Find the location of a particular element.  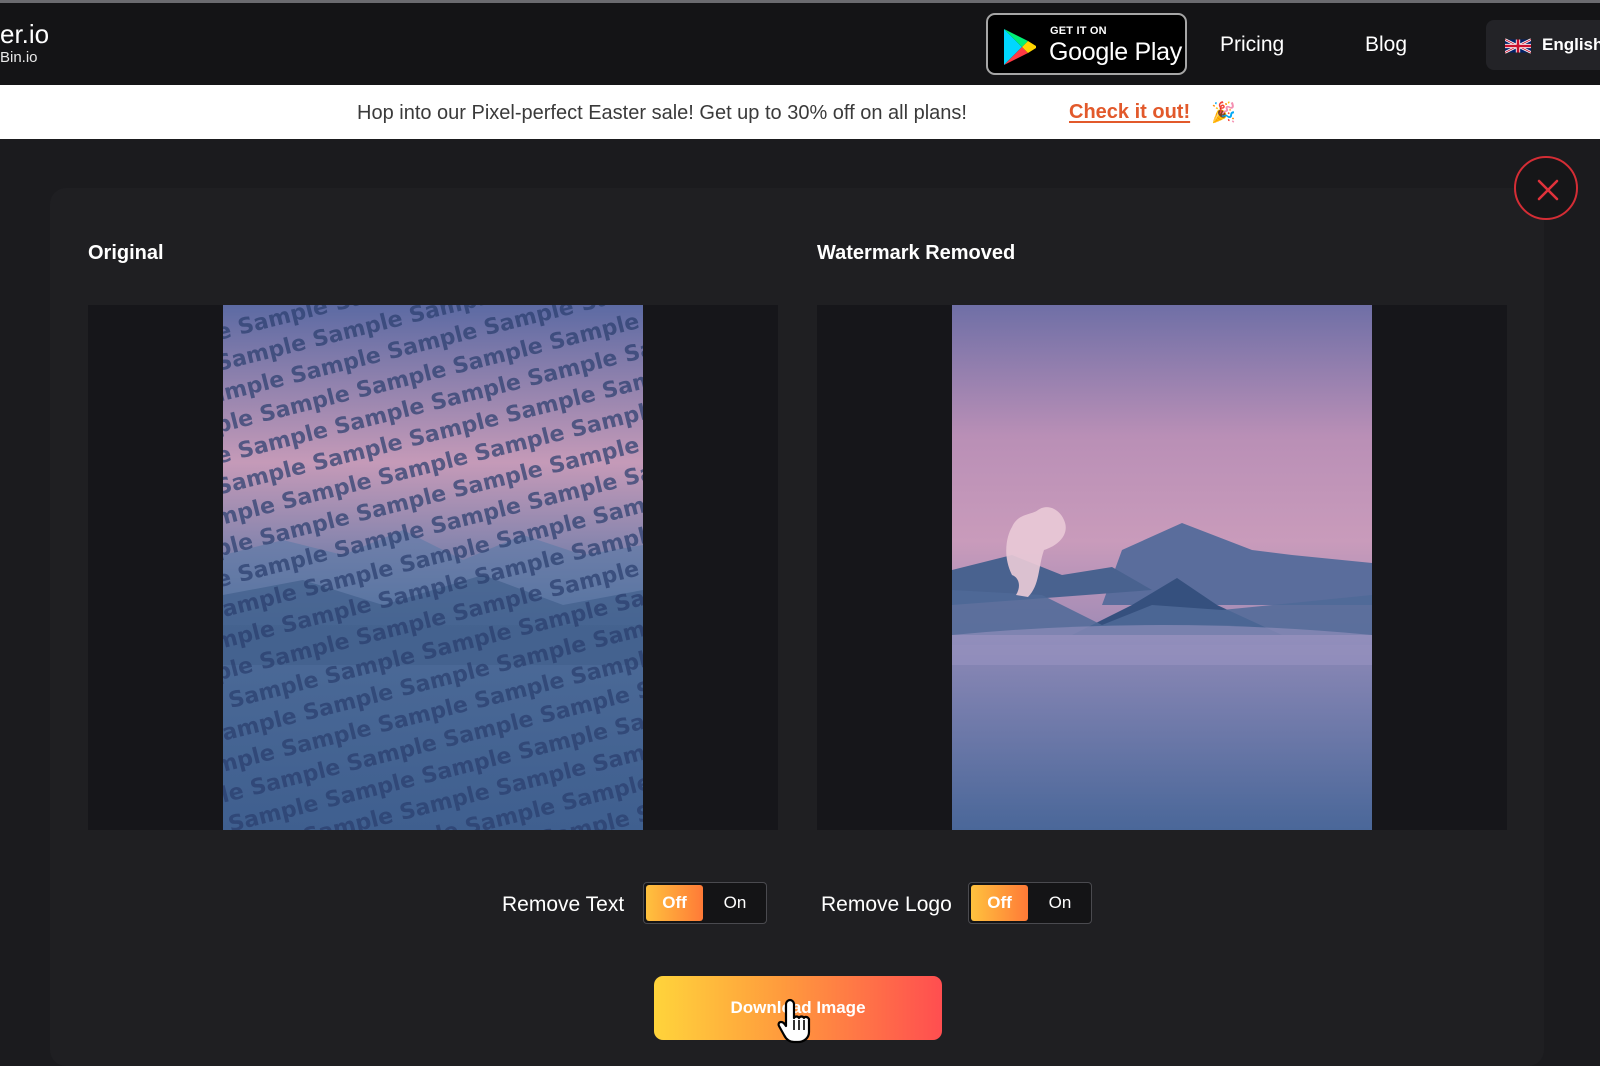

remove-text-label: Remove Text is located at coordinates (563, 904).